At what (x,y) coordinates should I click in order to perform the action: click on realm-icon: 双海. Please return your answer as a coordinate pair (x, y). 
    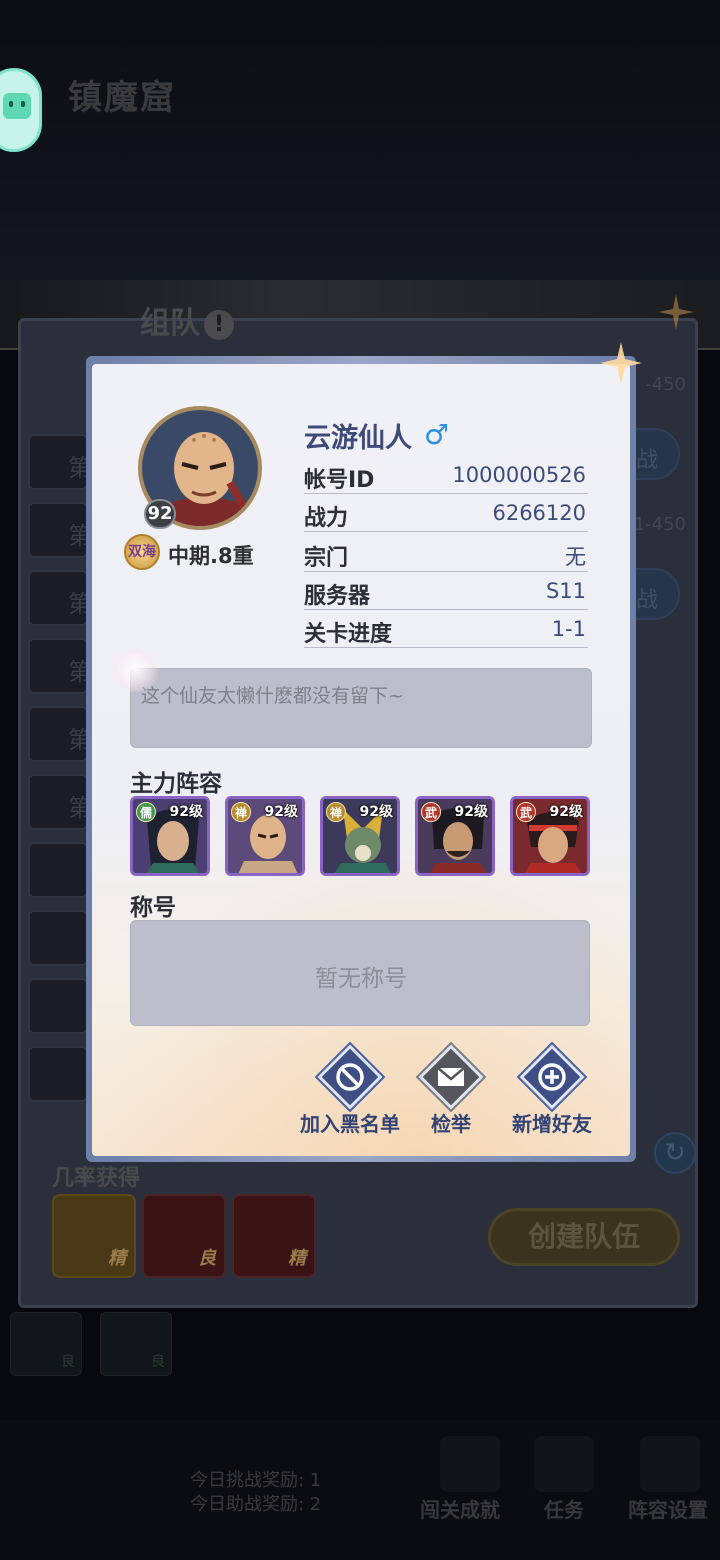
    Looking at the image, I should click on (142, 552).